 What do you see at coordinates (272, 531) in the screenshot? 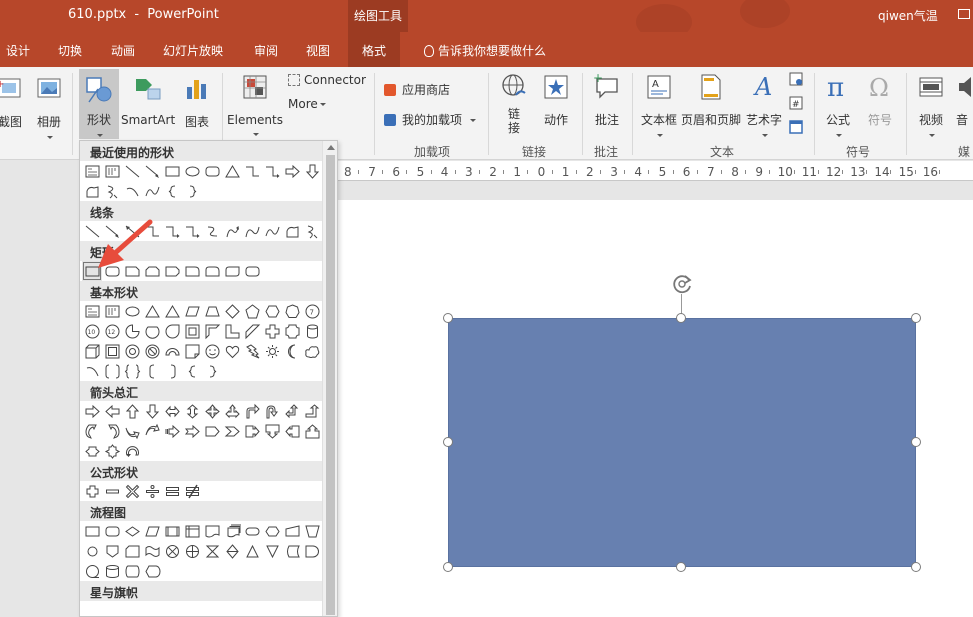
I see `fprep-shape-icon` at bounding box center [272, 531].